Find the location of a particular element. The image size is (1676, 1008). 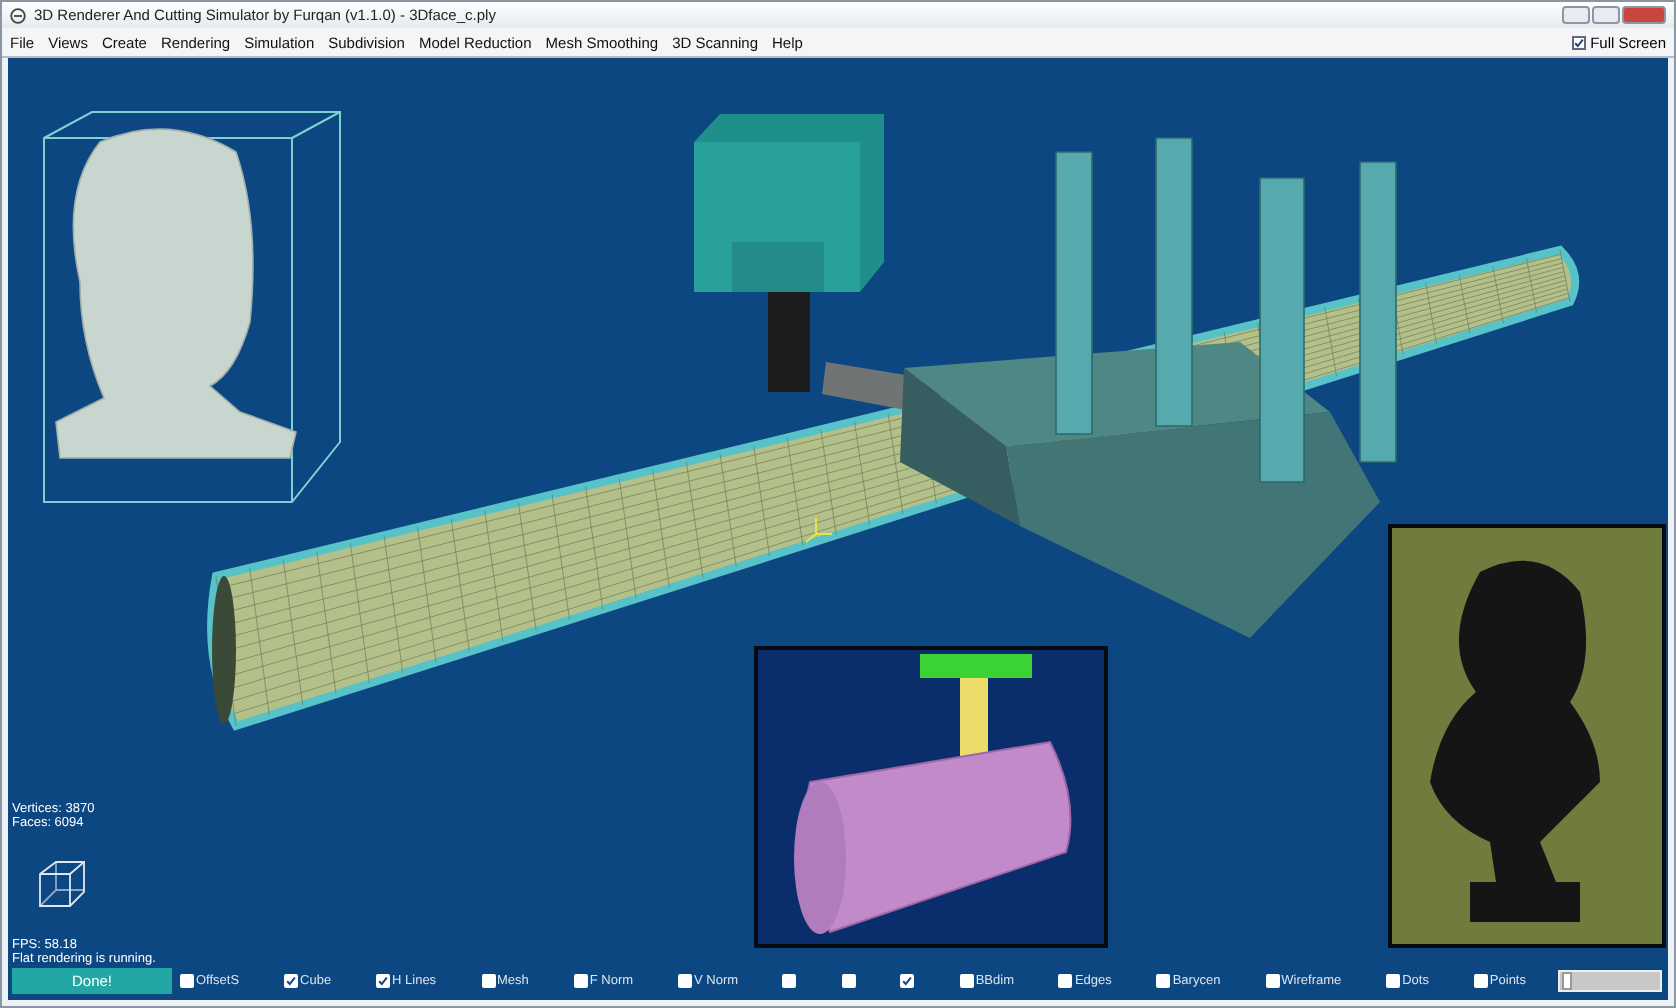

slider-thumb is located at coordinates (1566, 981).